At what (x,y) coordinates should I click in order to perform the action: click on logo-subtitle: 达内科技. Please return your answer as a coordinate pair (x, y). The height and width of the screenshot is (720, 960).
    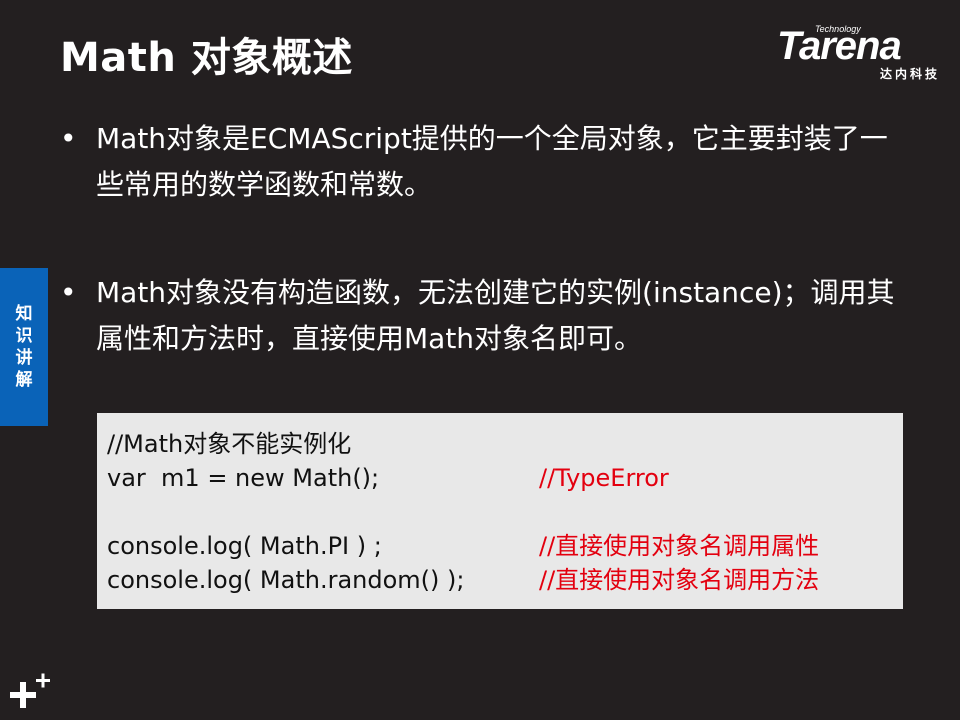
    Looking at the image, I should click on (909, 74).